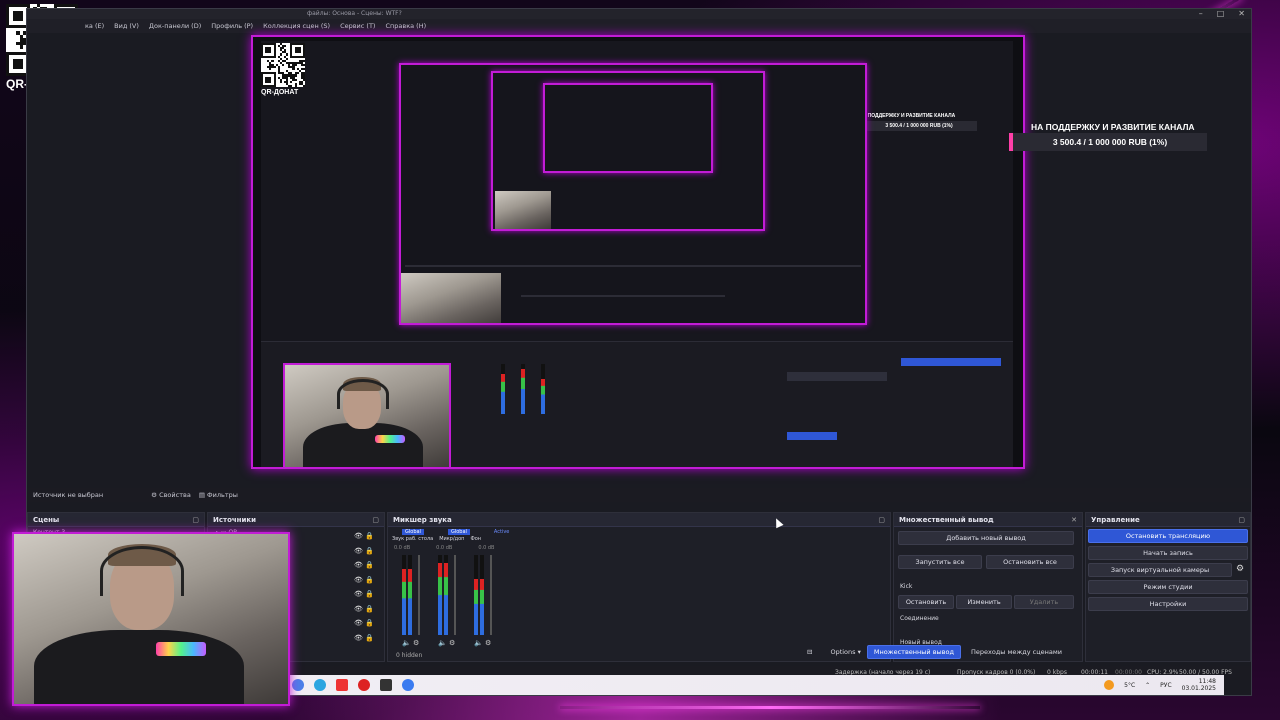 Image resolution: width=1280 pixels, height=720 pixels. I want to click on mixer-channel-names: Звук раб. стола Микр/доп Фон, so click(436, 539).